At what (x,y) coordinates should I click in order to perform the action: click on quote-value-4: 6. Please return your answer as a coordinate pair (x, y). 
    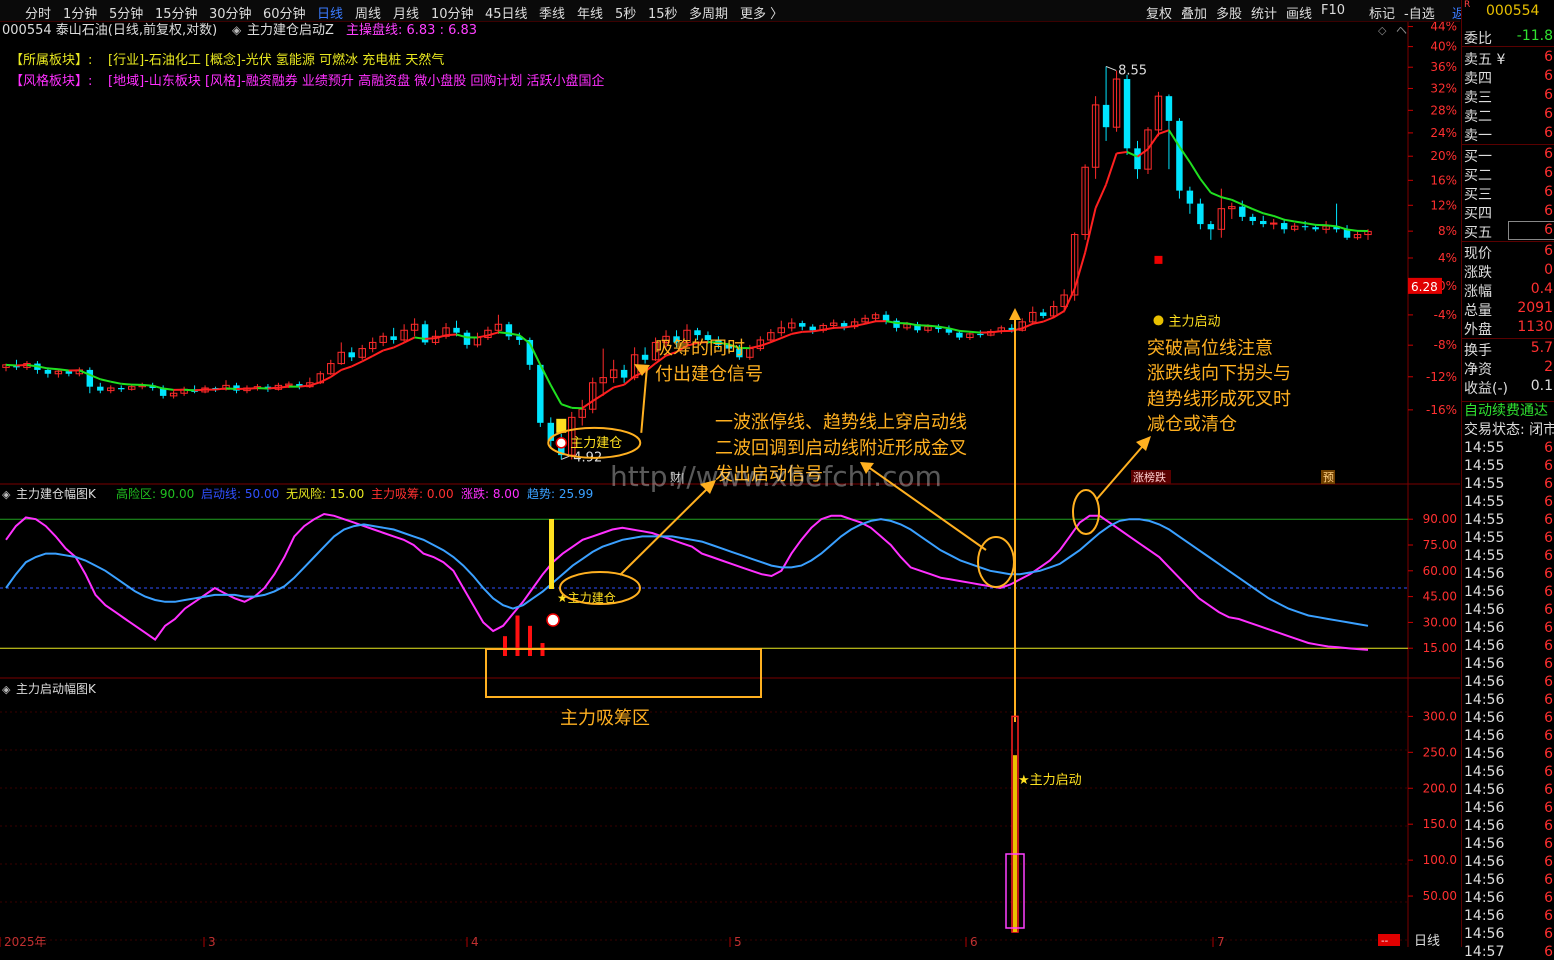
    Looking at the image, I should click on (1548, 114).